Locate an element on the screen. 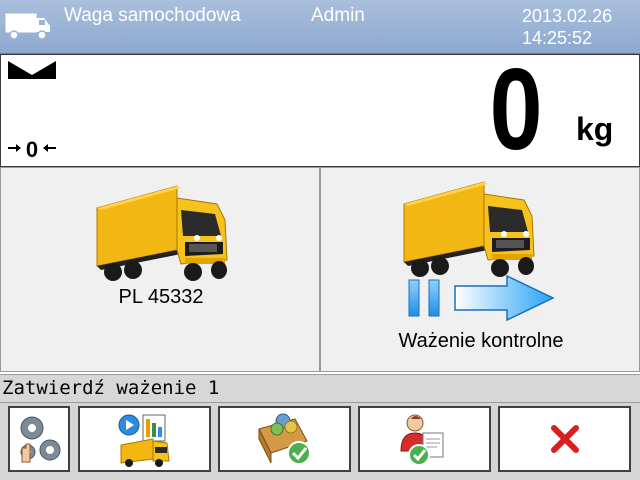  operator-confirm-button is located at coordinates (424, 439).